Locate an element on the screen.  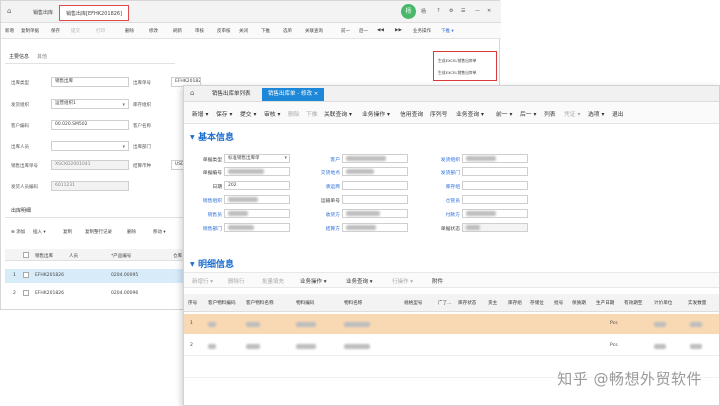
menu-list: 列表 is located at coordinates (550, 113).